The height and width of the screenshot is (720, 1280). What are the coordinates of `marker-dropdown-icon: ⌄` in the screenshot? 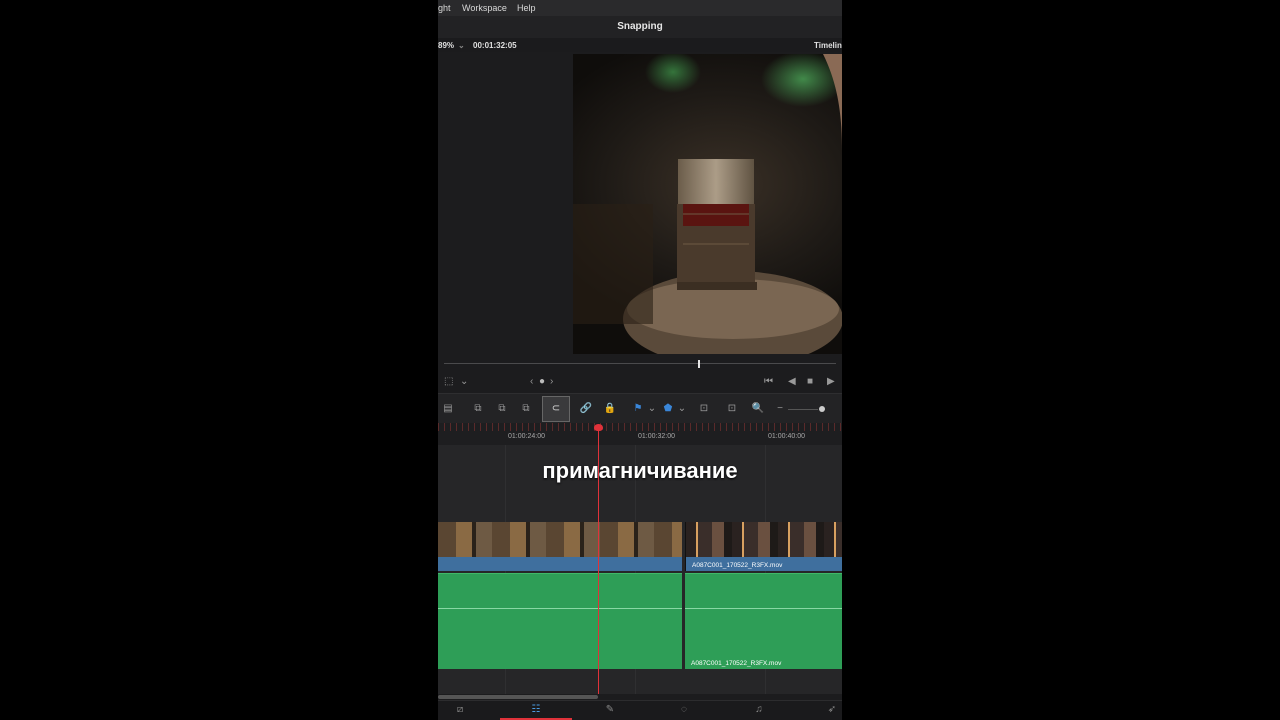 It's located at (682, 409).